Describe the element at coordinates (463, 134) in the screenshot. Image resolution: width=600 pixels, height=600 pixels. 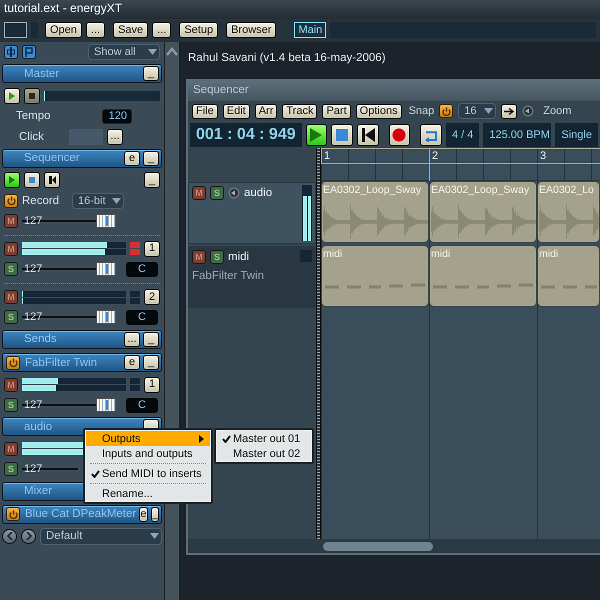
I see `signature-display: 4 / 4` at that location.